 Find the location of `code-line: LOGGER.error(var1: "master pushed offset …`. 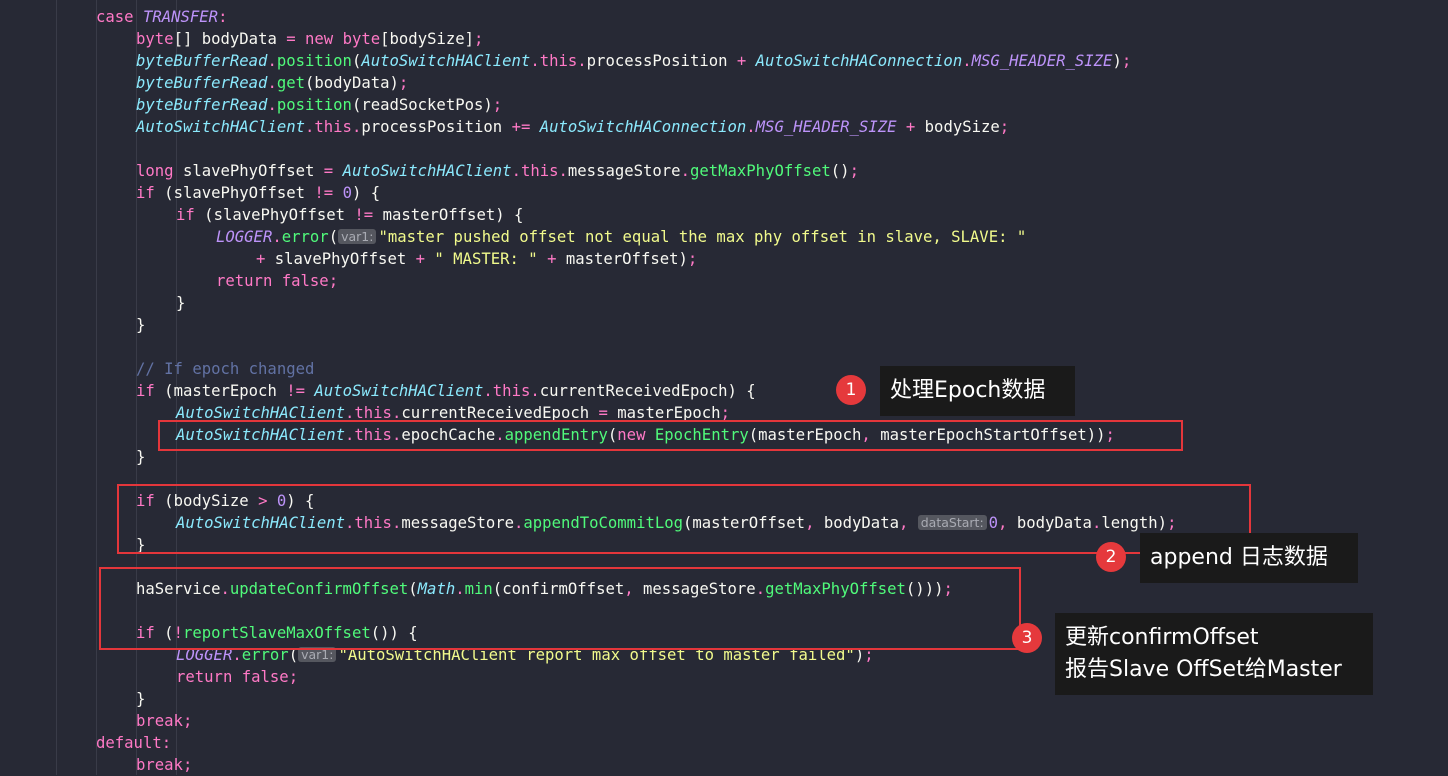

code-line: LOGGER.error(var1: "master pushed offset … is located at coordinates (621, 237).